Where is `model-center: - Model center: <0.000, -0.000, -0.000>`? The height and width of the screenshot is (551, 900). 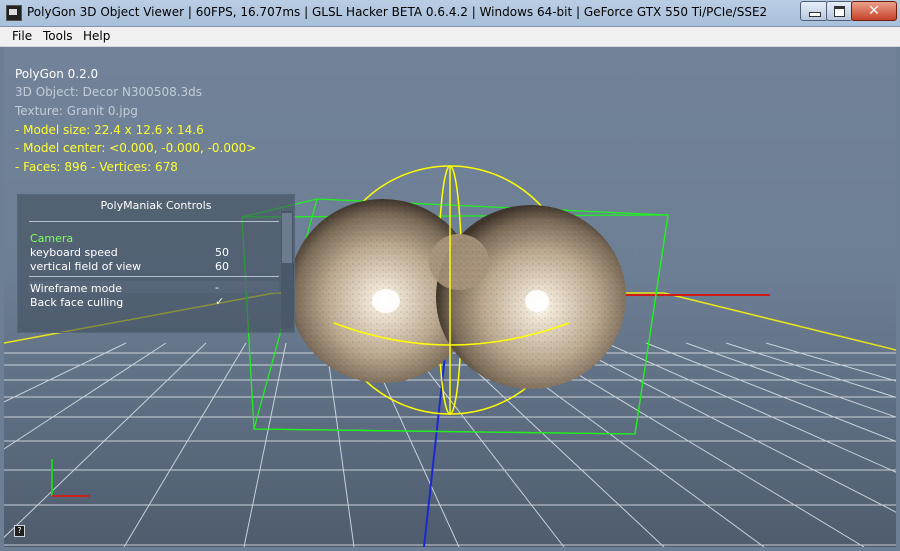 model-center: - Model center: <0.000, -0.000, -0.000> is located at coordinates (136, 148).